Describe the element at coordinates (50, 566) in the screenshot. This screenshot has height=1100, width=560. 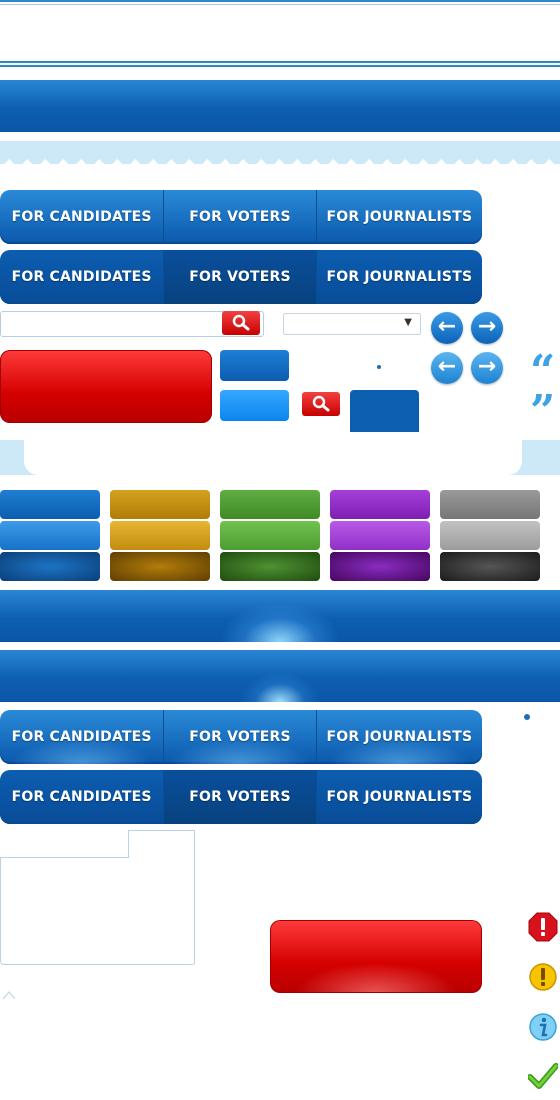
I see `blue-button-pressed` at that location.